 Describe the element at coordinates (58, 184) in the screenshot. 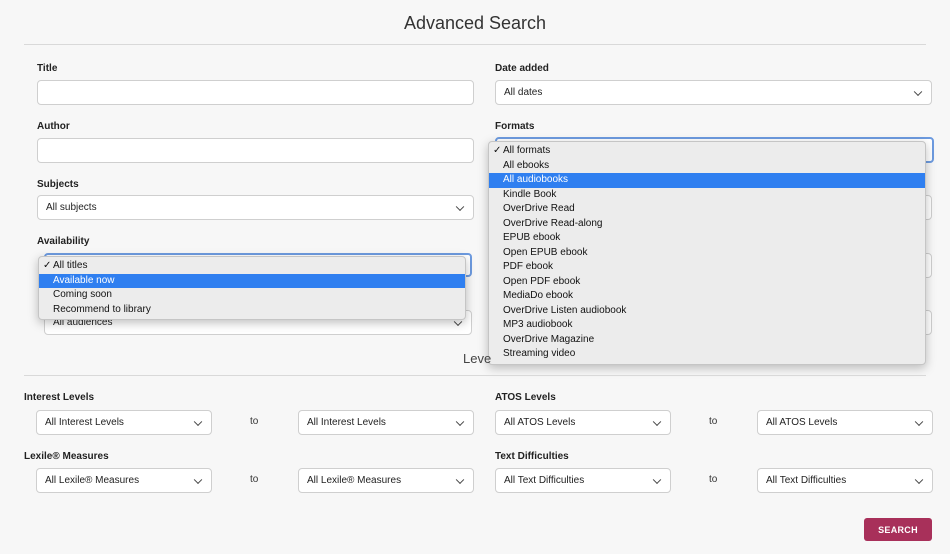

I see `subjects-label: Subjects` at that location.